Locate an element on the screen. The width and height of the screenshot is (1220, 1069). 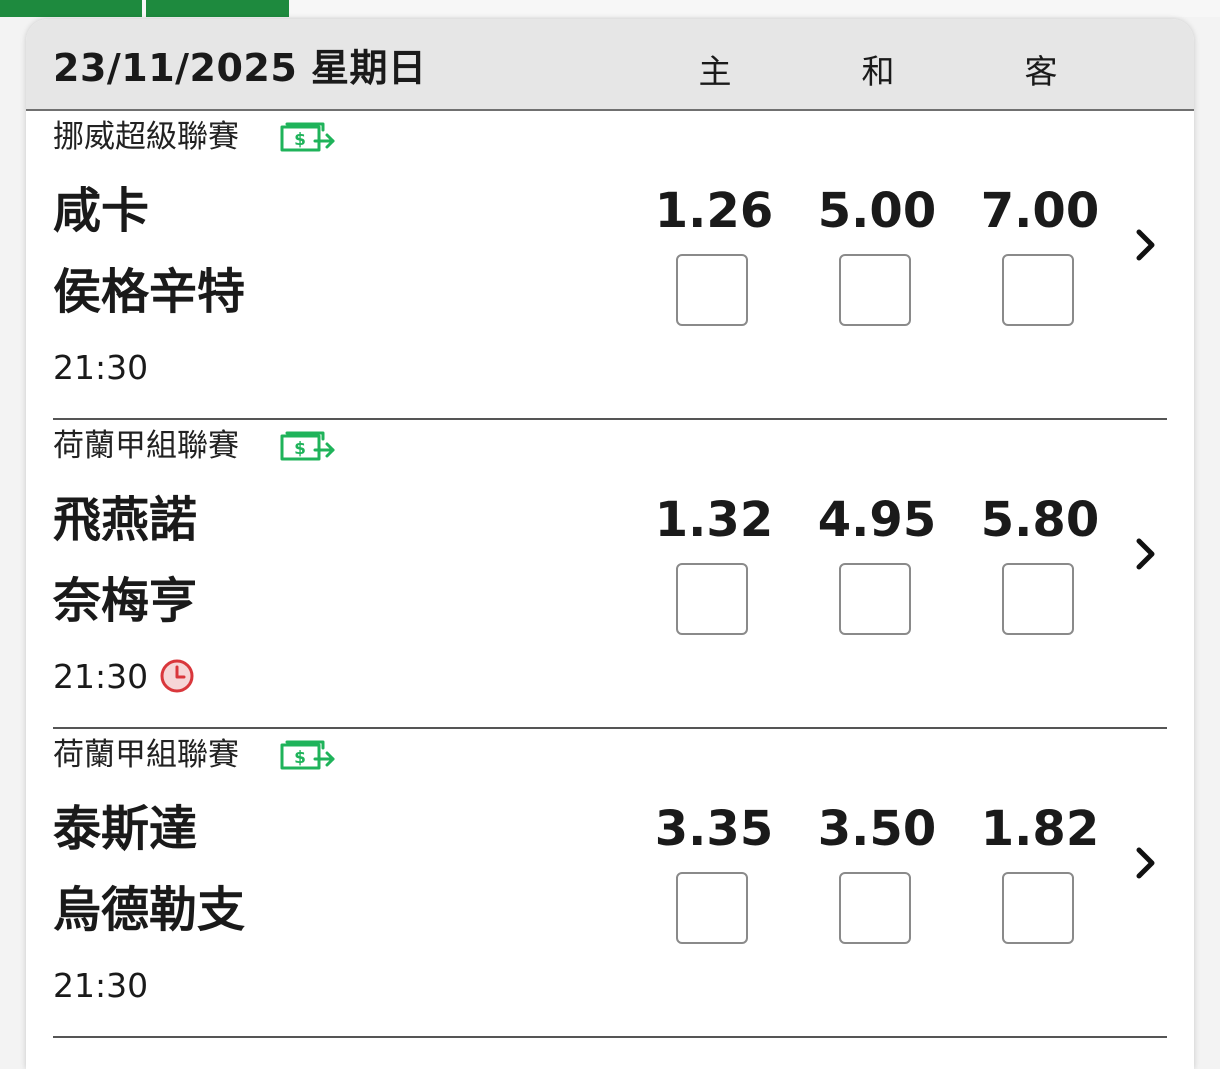
column-header-away: 客 is located at coordinates (1041, 71).